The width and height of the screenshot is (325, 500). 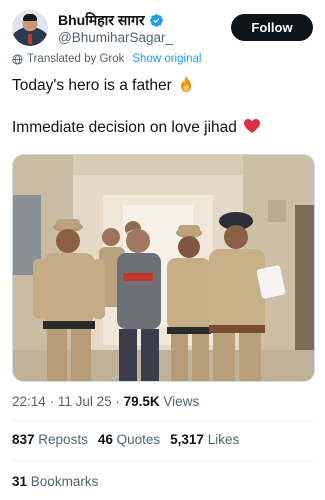 I want to click on tweet-time: 22:14, so click(x=29, y=401).